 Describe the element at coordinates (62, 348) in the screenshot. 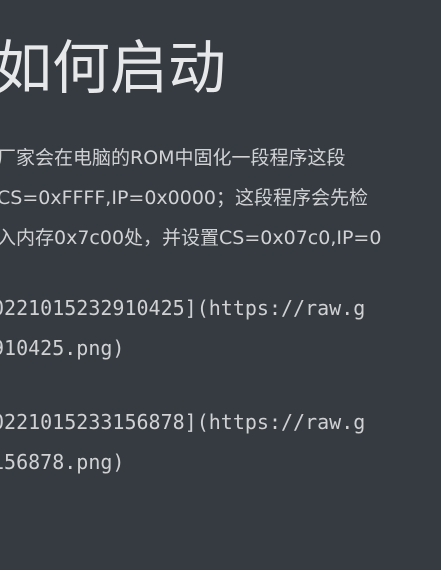

I see `image-link-1-line-2: 910425.png)` at that location.